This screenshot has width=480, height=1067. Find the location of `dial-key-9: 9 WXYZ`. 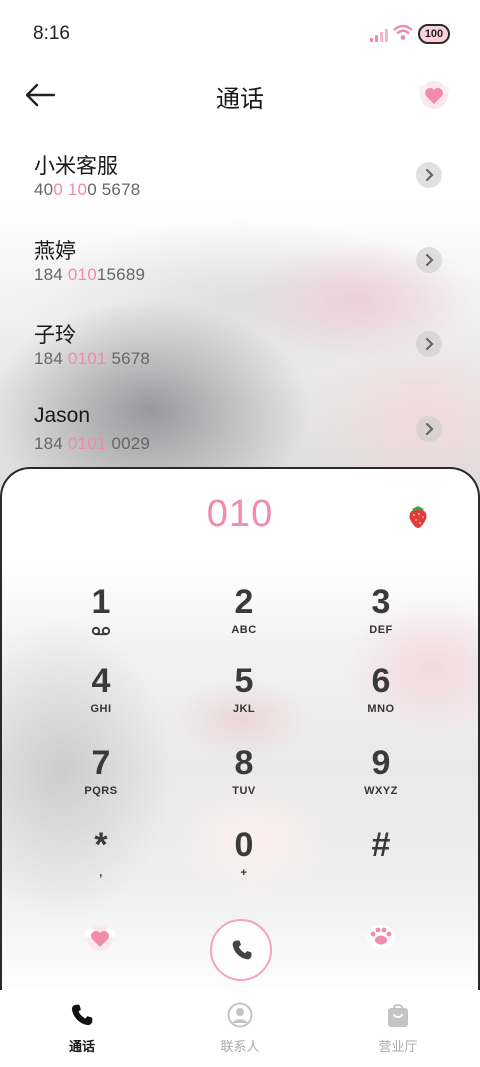

dial-key-9: 9 WXYZ is located at coordinates (381, 781).